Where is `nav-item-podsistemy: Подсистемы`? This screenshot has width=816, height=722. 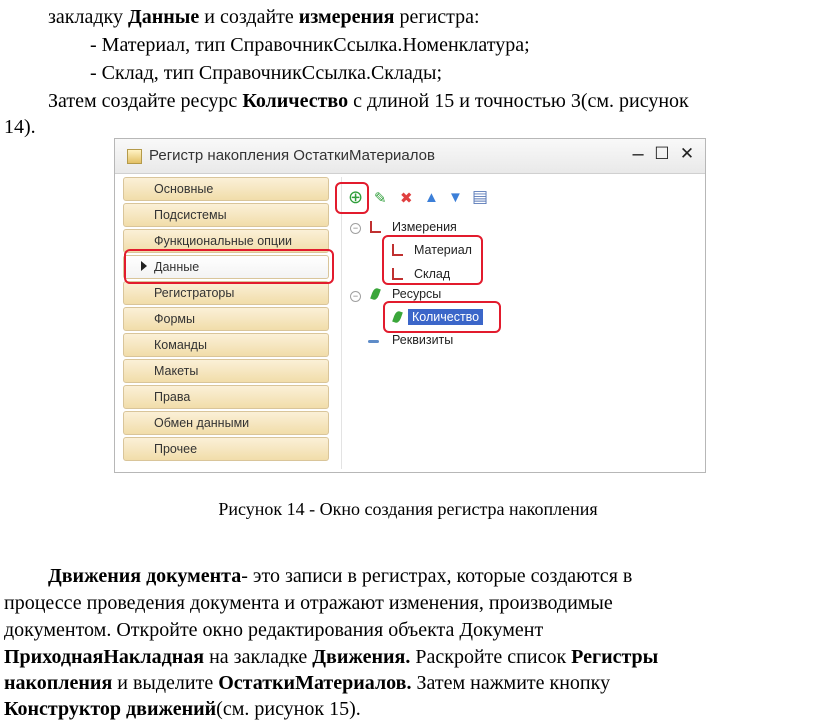 nav-item-podsistemy: Подсистемы is located at coordinates (226, 215).